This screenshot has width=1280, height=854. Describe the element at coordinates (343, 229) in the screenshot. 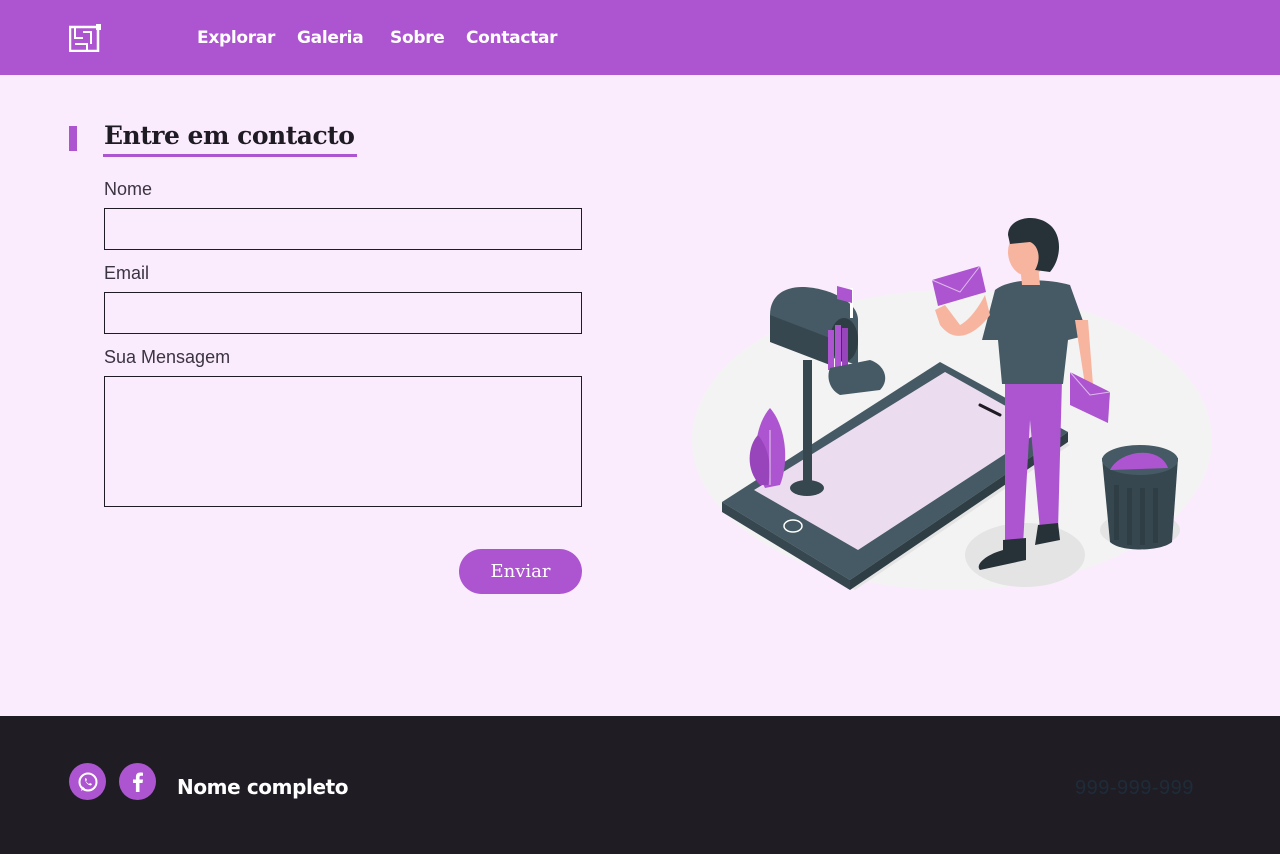

I see `name-field` at that location.